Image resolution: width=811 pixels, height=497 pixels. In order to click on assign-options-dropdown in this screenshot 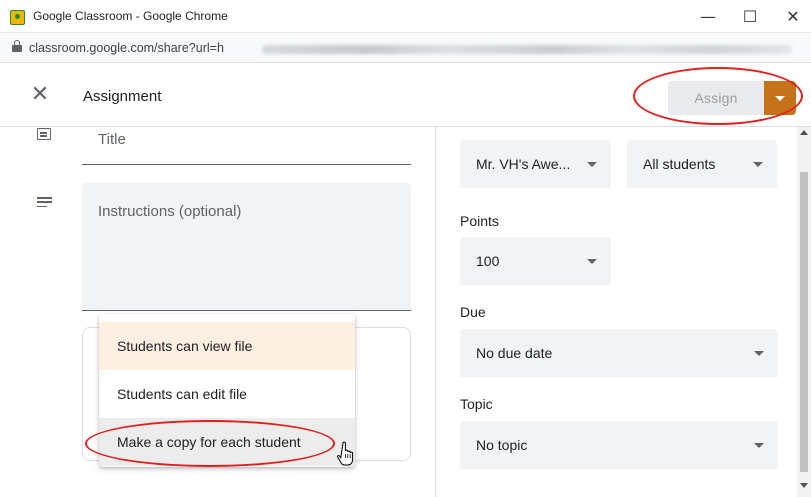, I will do `click(780, 98)`.